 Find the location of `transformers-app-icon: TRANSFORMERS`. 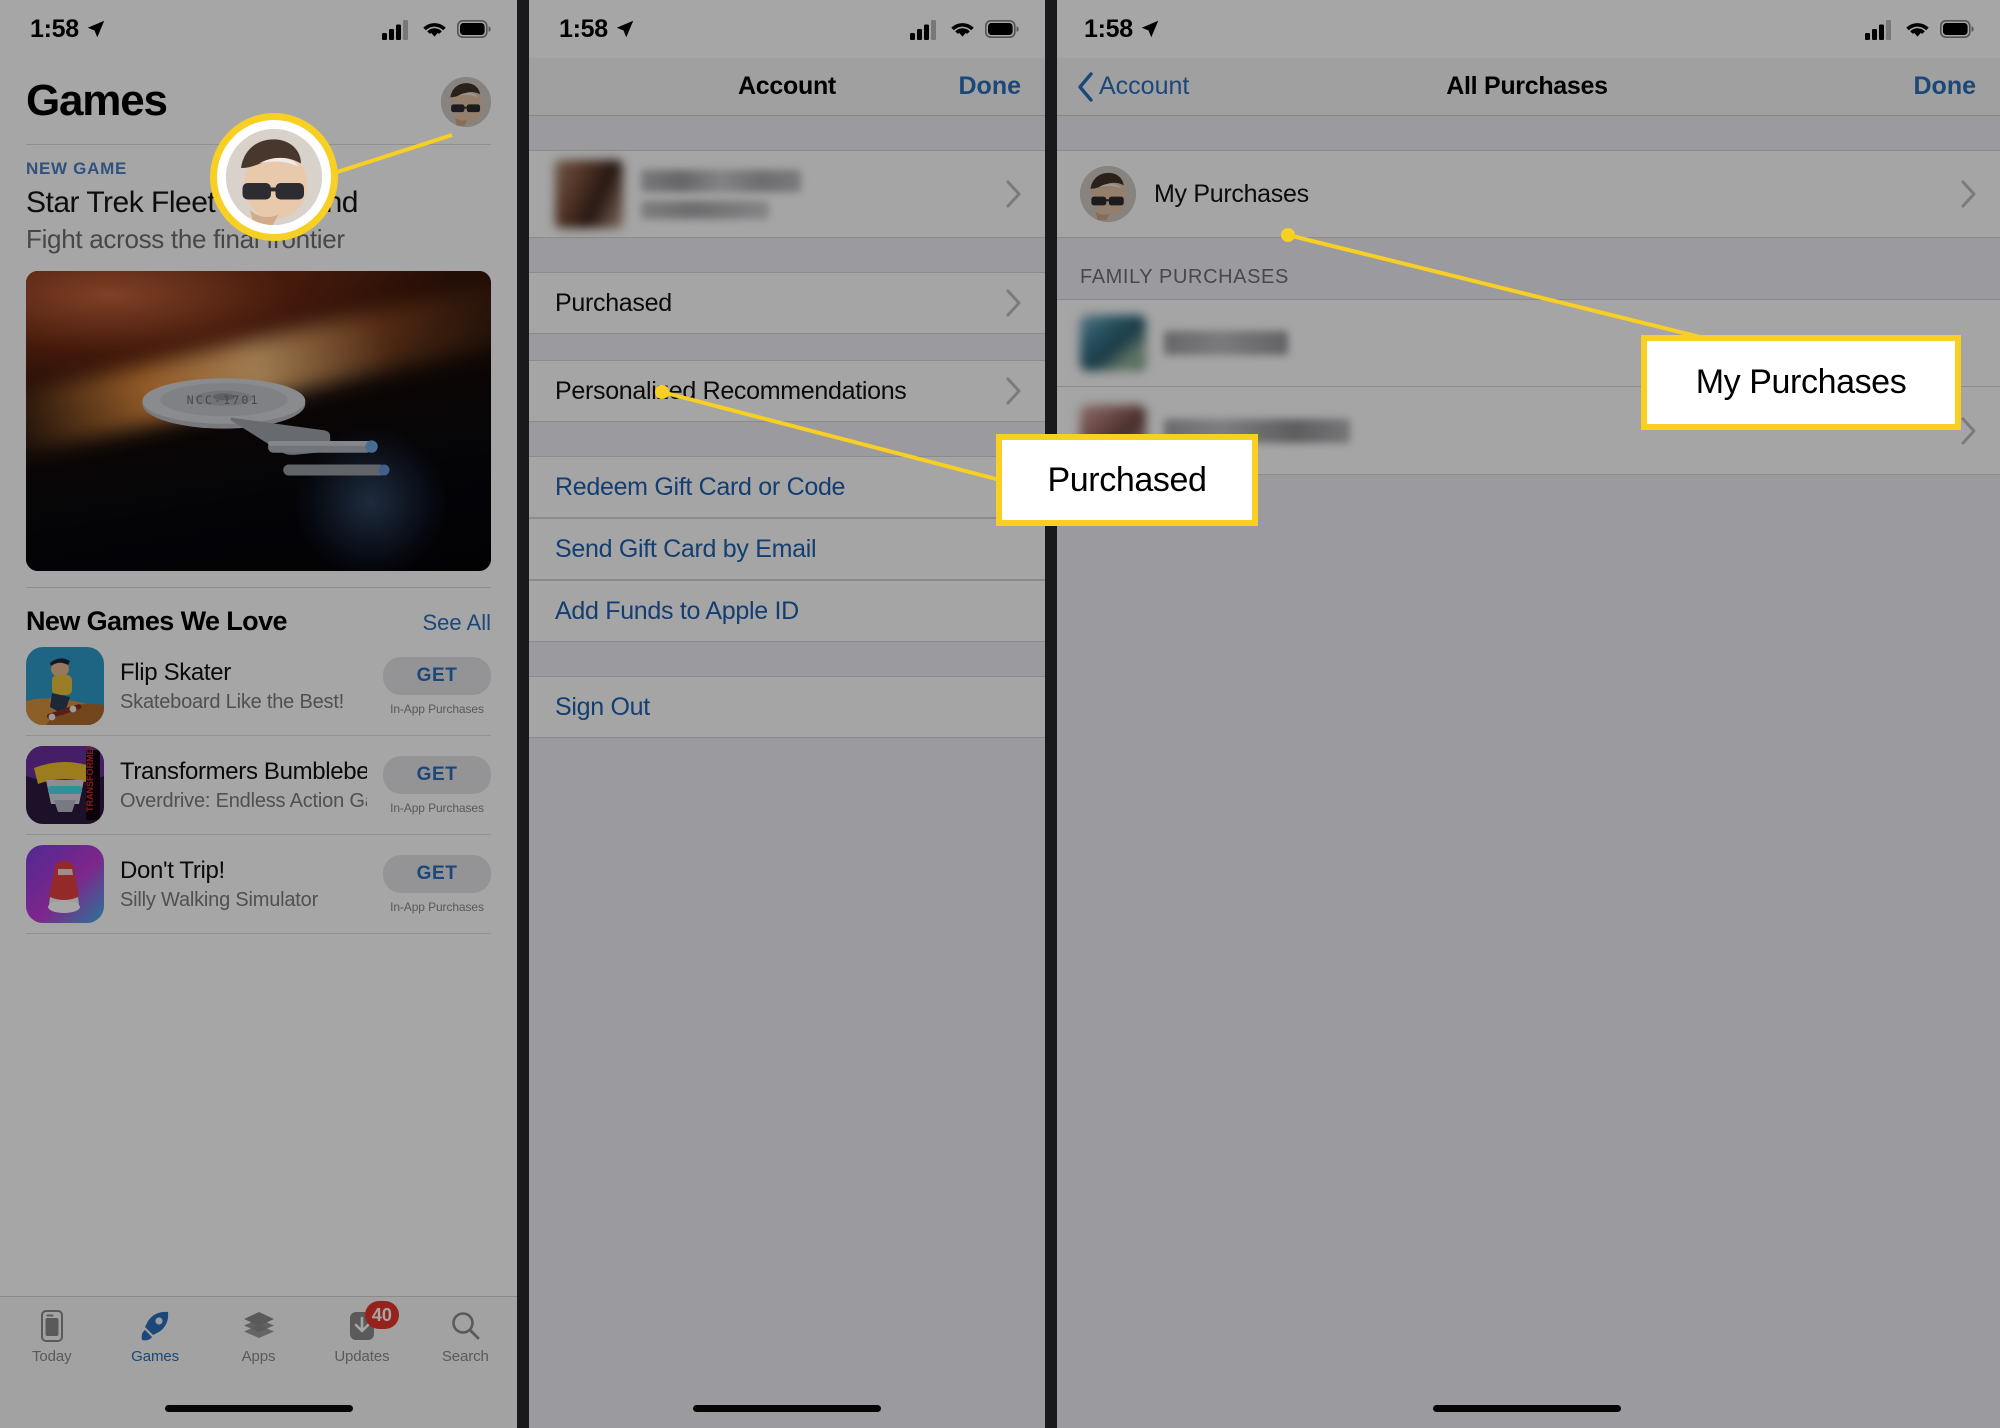

transformers-app-icon: TRANSFORMERS is located at coordinates (65, 785).